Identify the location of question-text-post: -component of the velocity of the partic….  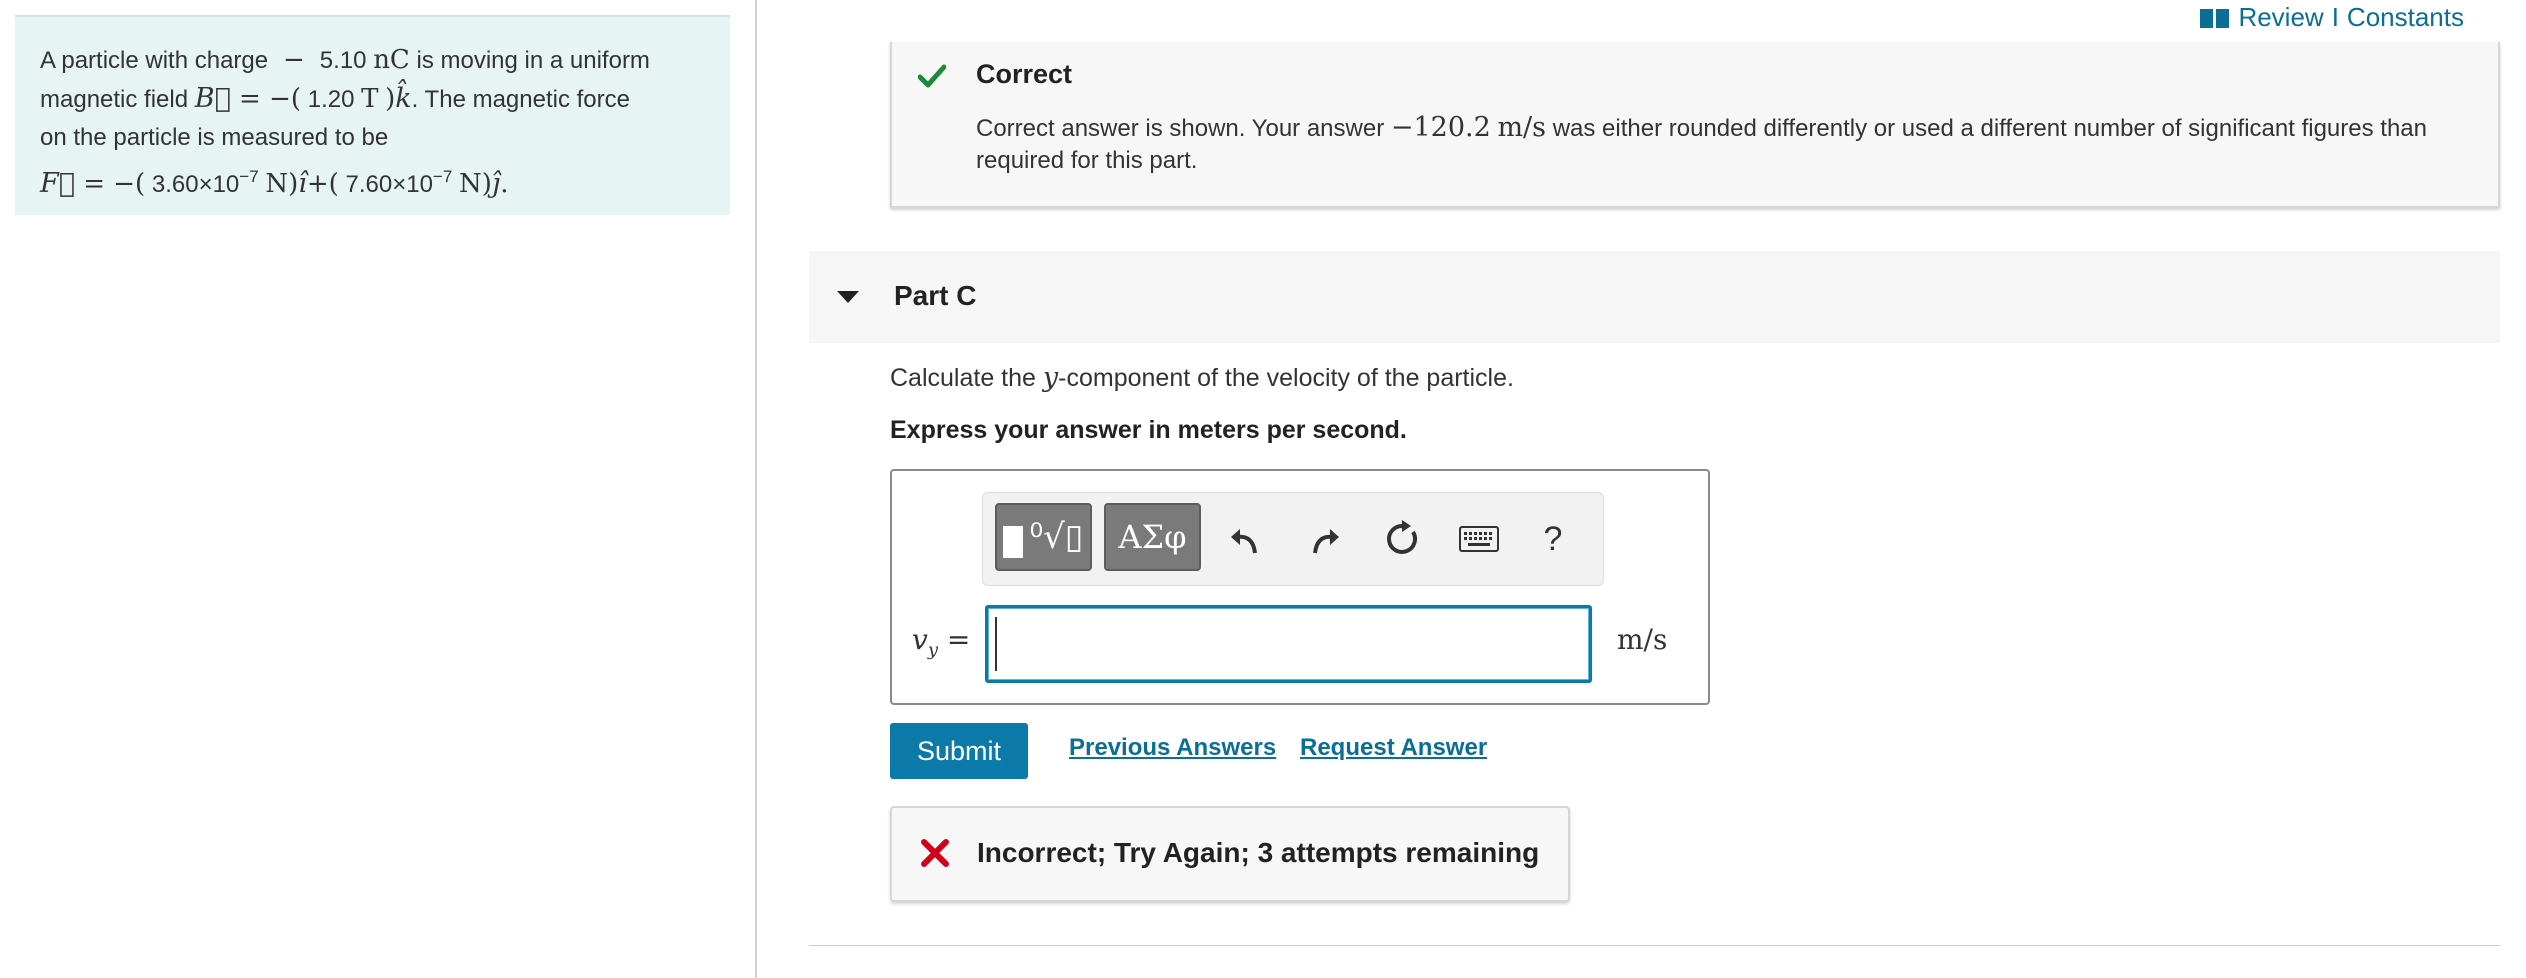
(1286, 378).